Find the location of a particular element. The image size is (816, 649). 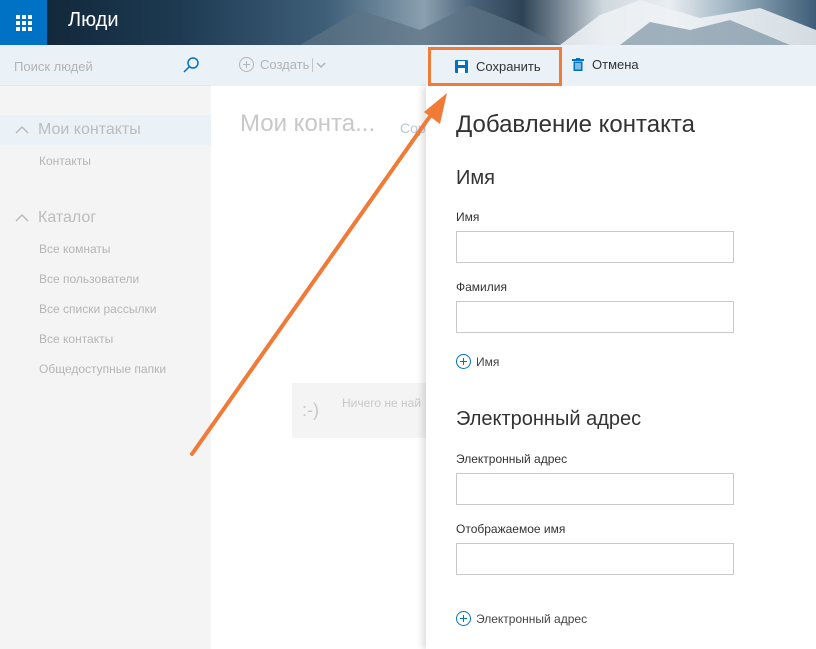

add-name-label: Имя is located at coordinates (488, 361).